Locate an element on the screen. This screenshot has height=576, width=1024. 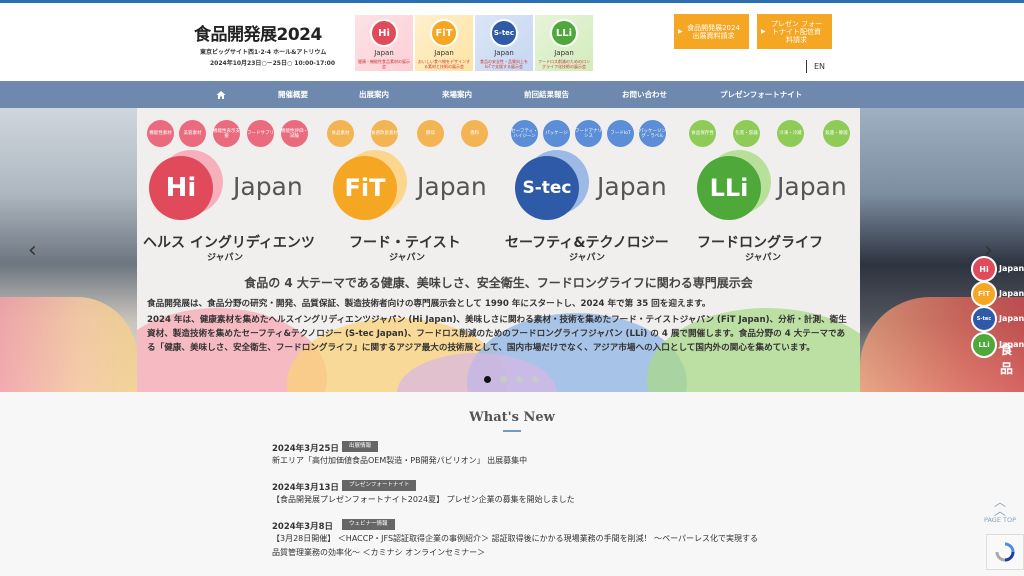
stec-japan-wordmark: Japan is located at coordinates (632, 186).